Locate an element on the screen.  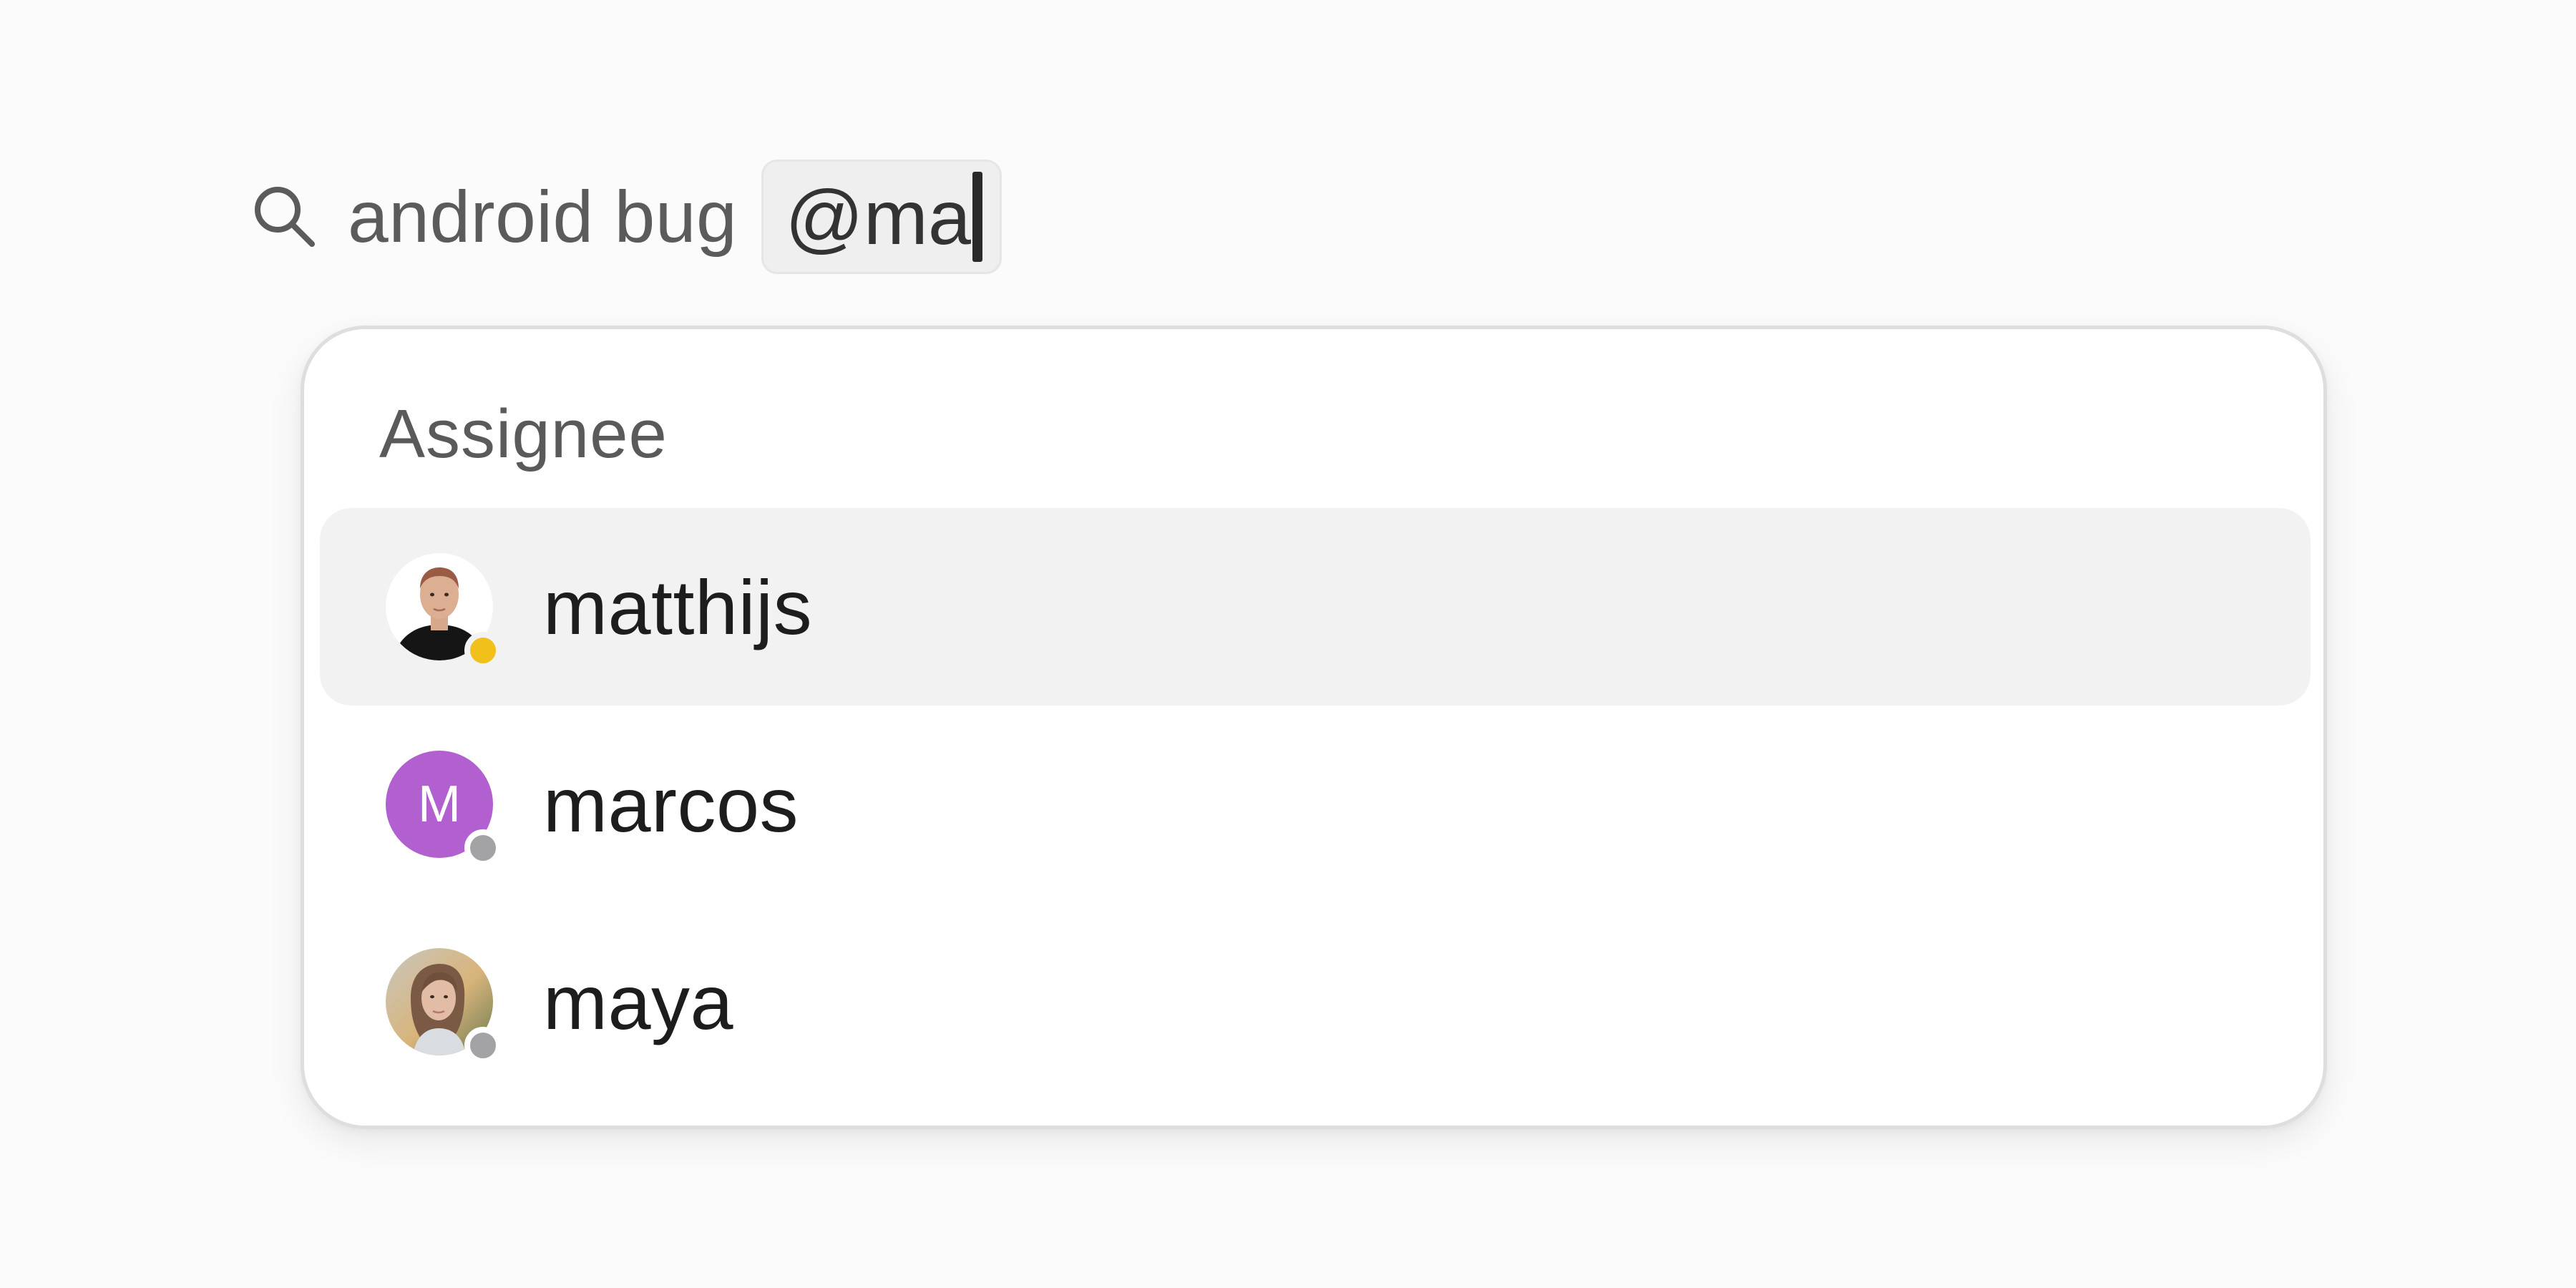
search-bar: android bug @ma is located at coordinates (626, 217).